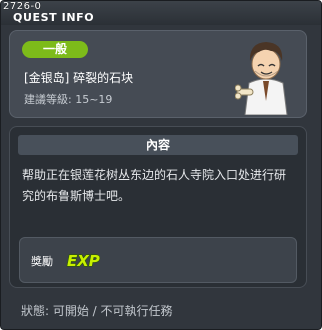 The image size is (322, 330). What do you see at coordinates (261, 78) in the screenshot?
I see `npc-portrait` at bounding box center [261, 78].